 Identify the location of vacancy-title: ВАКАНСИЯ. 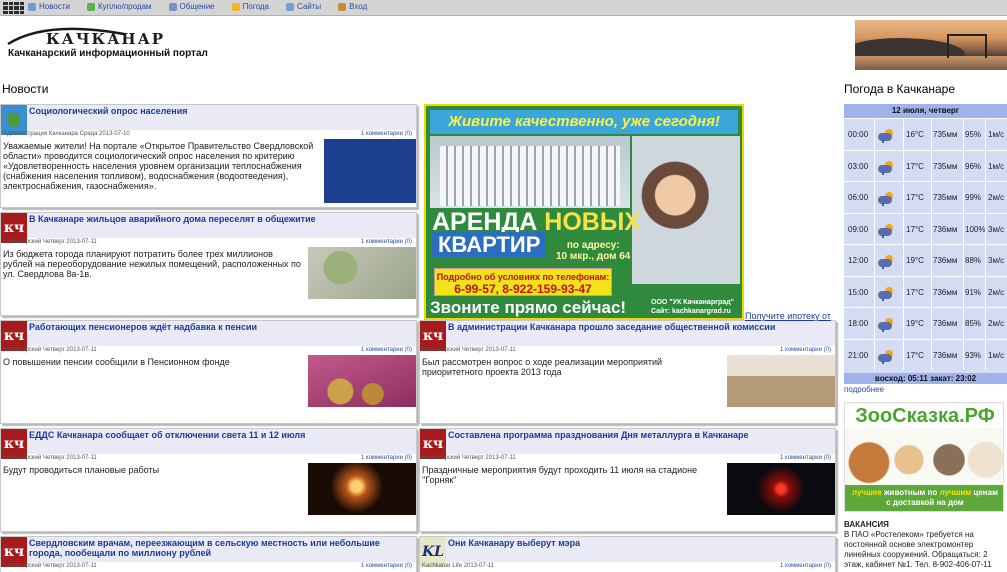
(866, 524).